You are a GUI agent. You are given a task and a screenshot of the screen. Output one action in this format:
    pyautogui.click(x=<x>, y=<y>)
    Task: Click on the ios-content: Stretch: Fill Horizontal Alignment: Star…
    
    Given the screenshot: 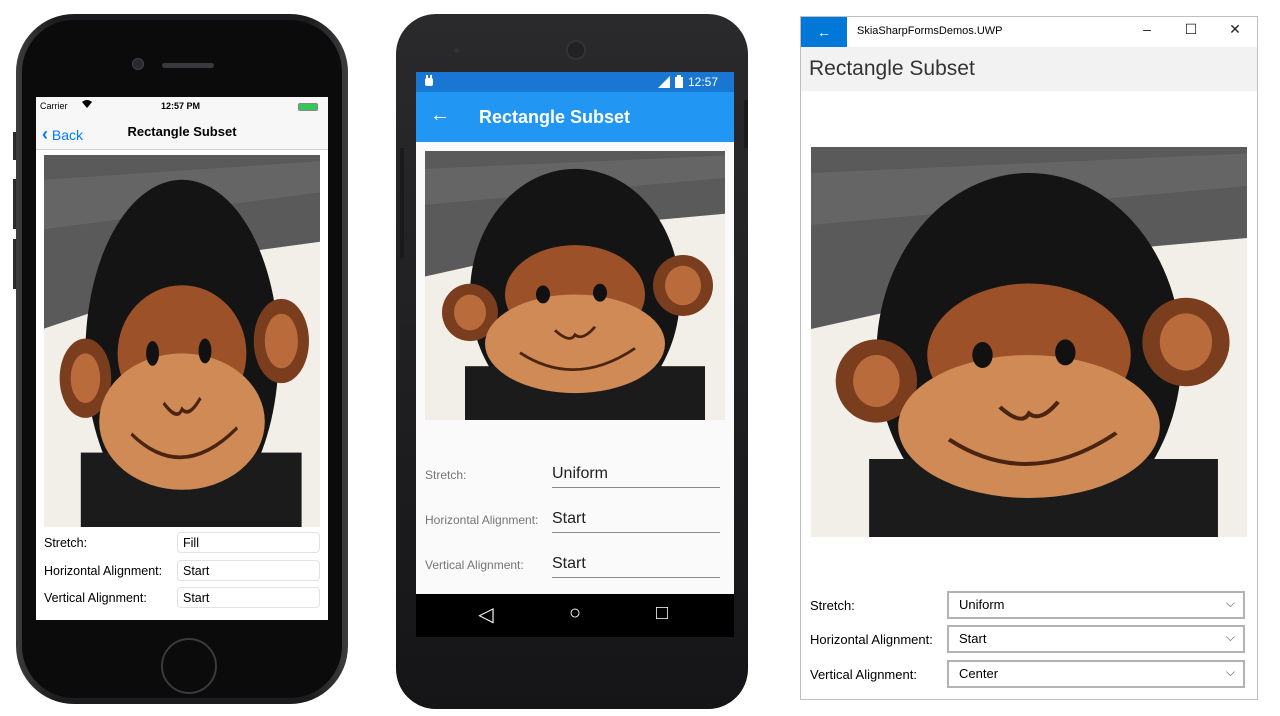 What is the action you would take?
    pyautogui.click(x=182, y=385)
    